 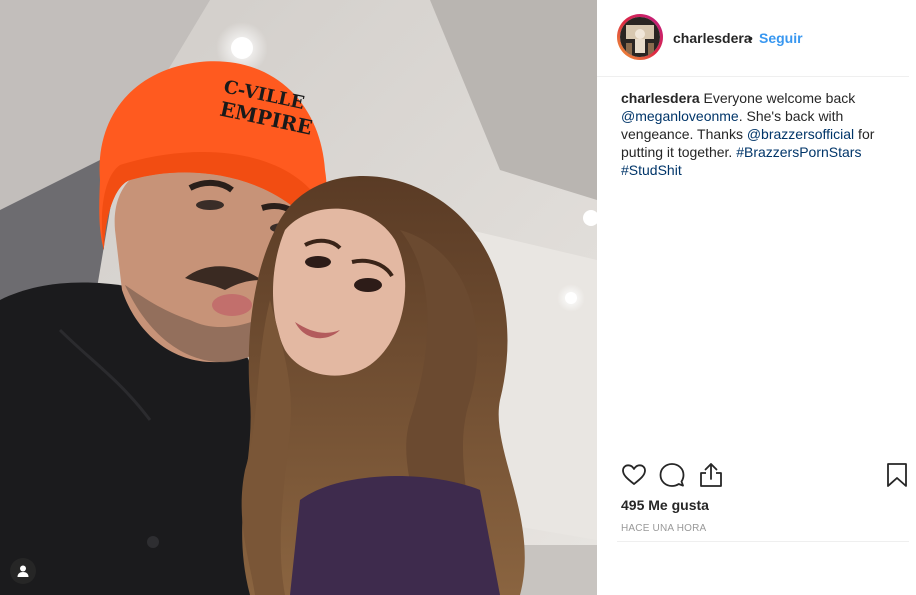 I want to click on hashtag-link: #BrazzersPornStars, so click(x=798, y=152).